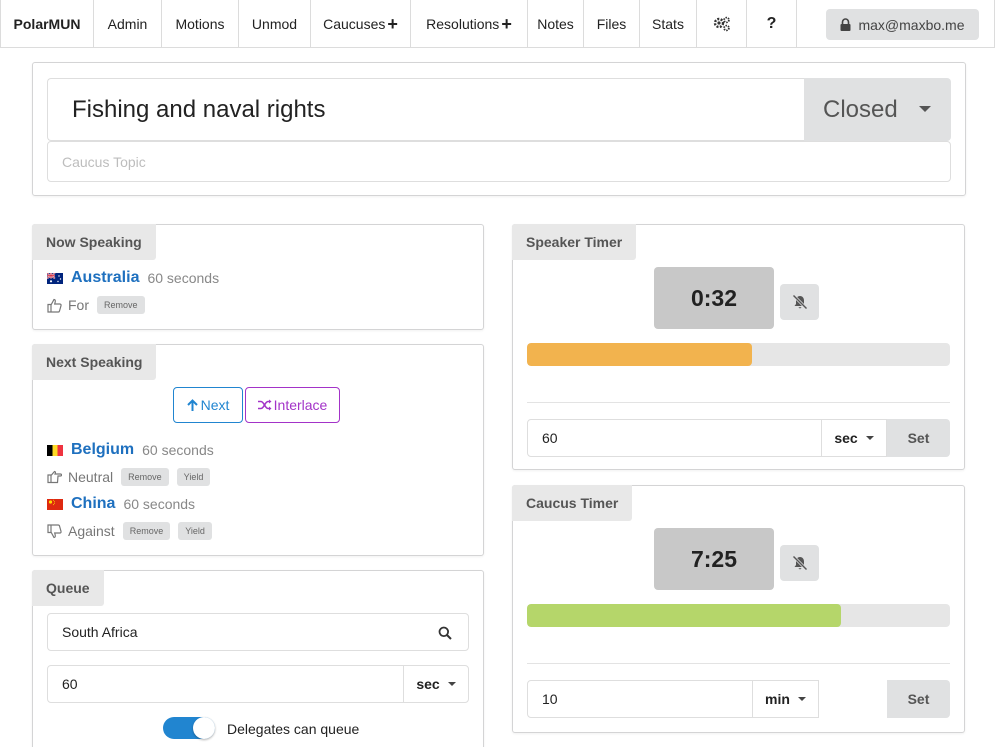 The width and height of the screenshot is (995, 747). I want to click on nav-caucuses: Caucuses +, so click(361, 23).